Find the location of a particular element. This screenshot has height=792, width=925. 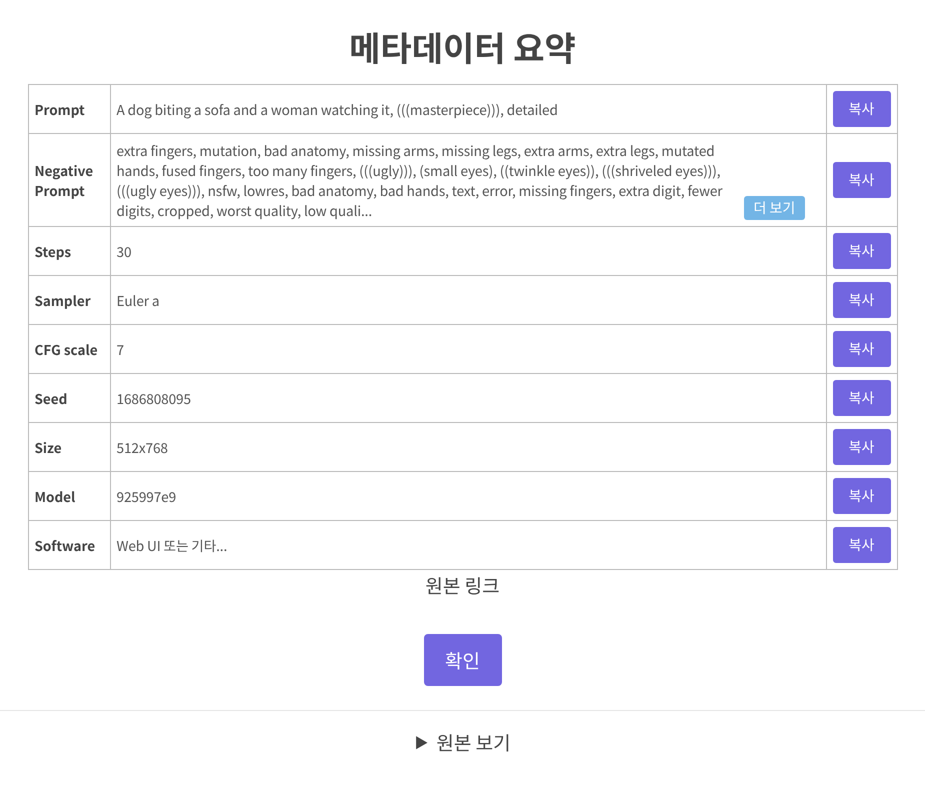

disclosure-icon: ▶ is located at coordinates (421, 743).